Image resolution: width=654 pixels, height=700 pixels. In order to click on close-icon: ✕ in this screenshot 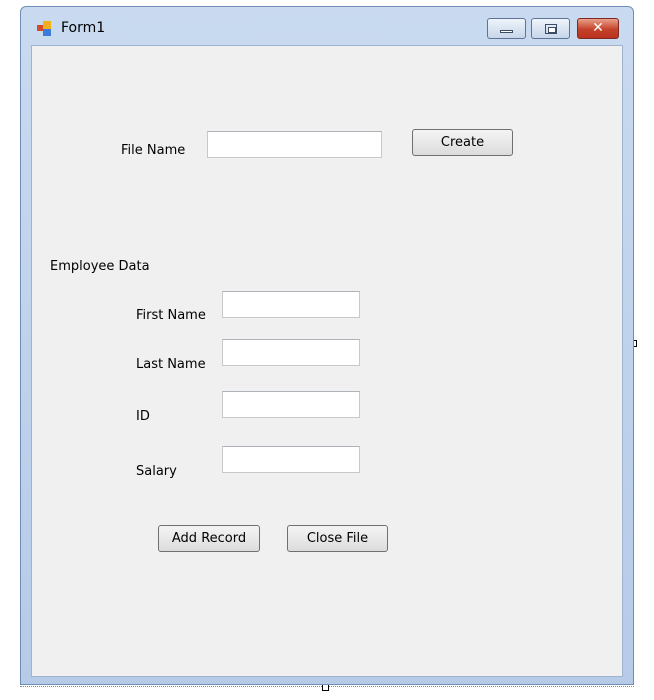, I will do `click(598, 28)`.